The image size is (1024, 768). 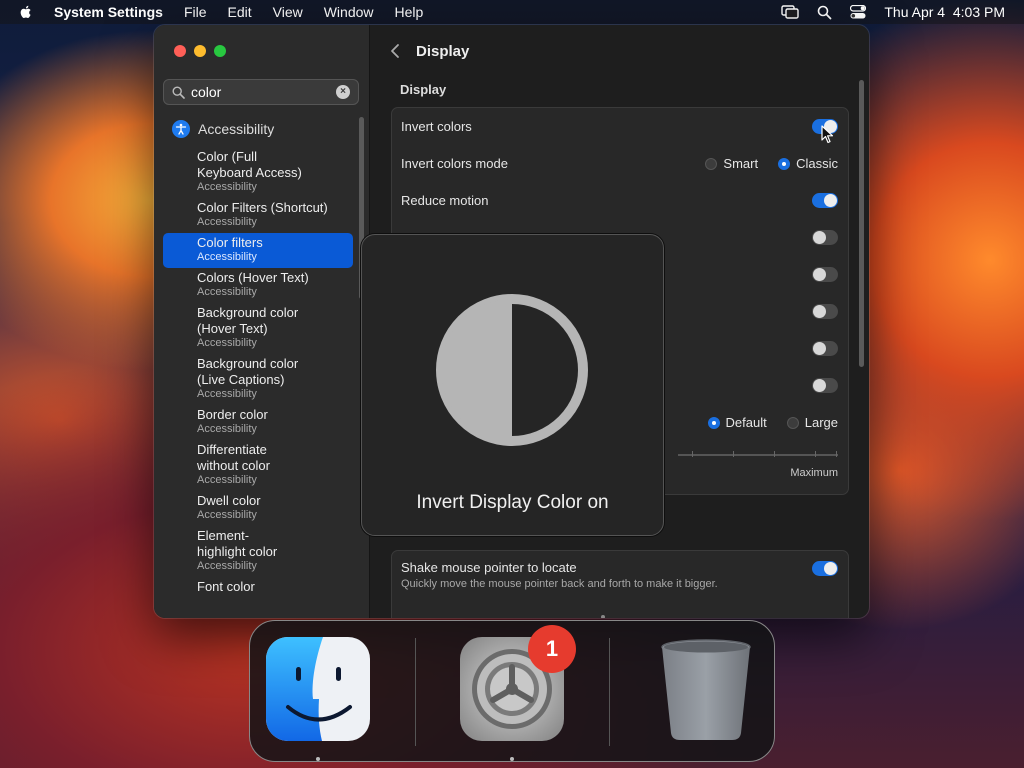 What do you see at coordinates (349, 12) in the screenshot?
I see `menu-window: Window` at bounding box center [349, 12].